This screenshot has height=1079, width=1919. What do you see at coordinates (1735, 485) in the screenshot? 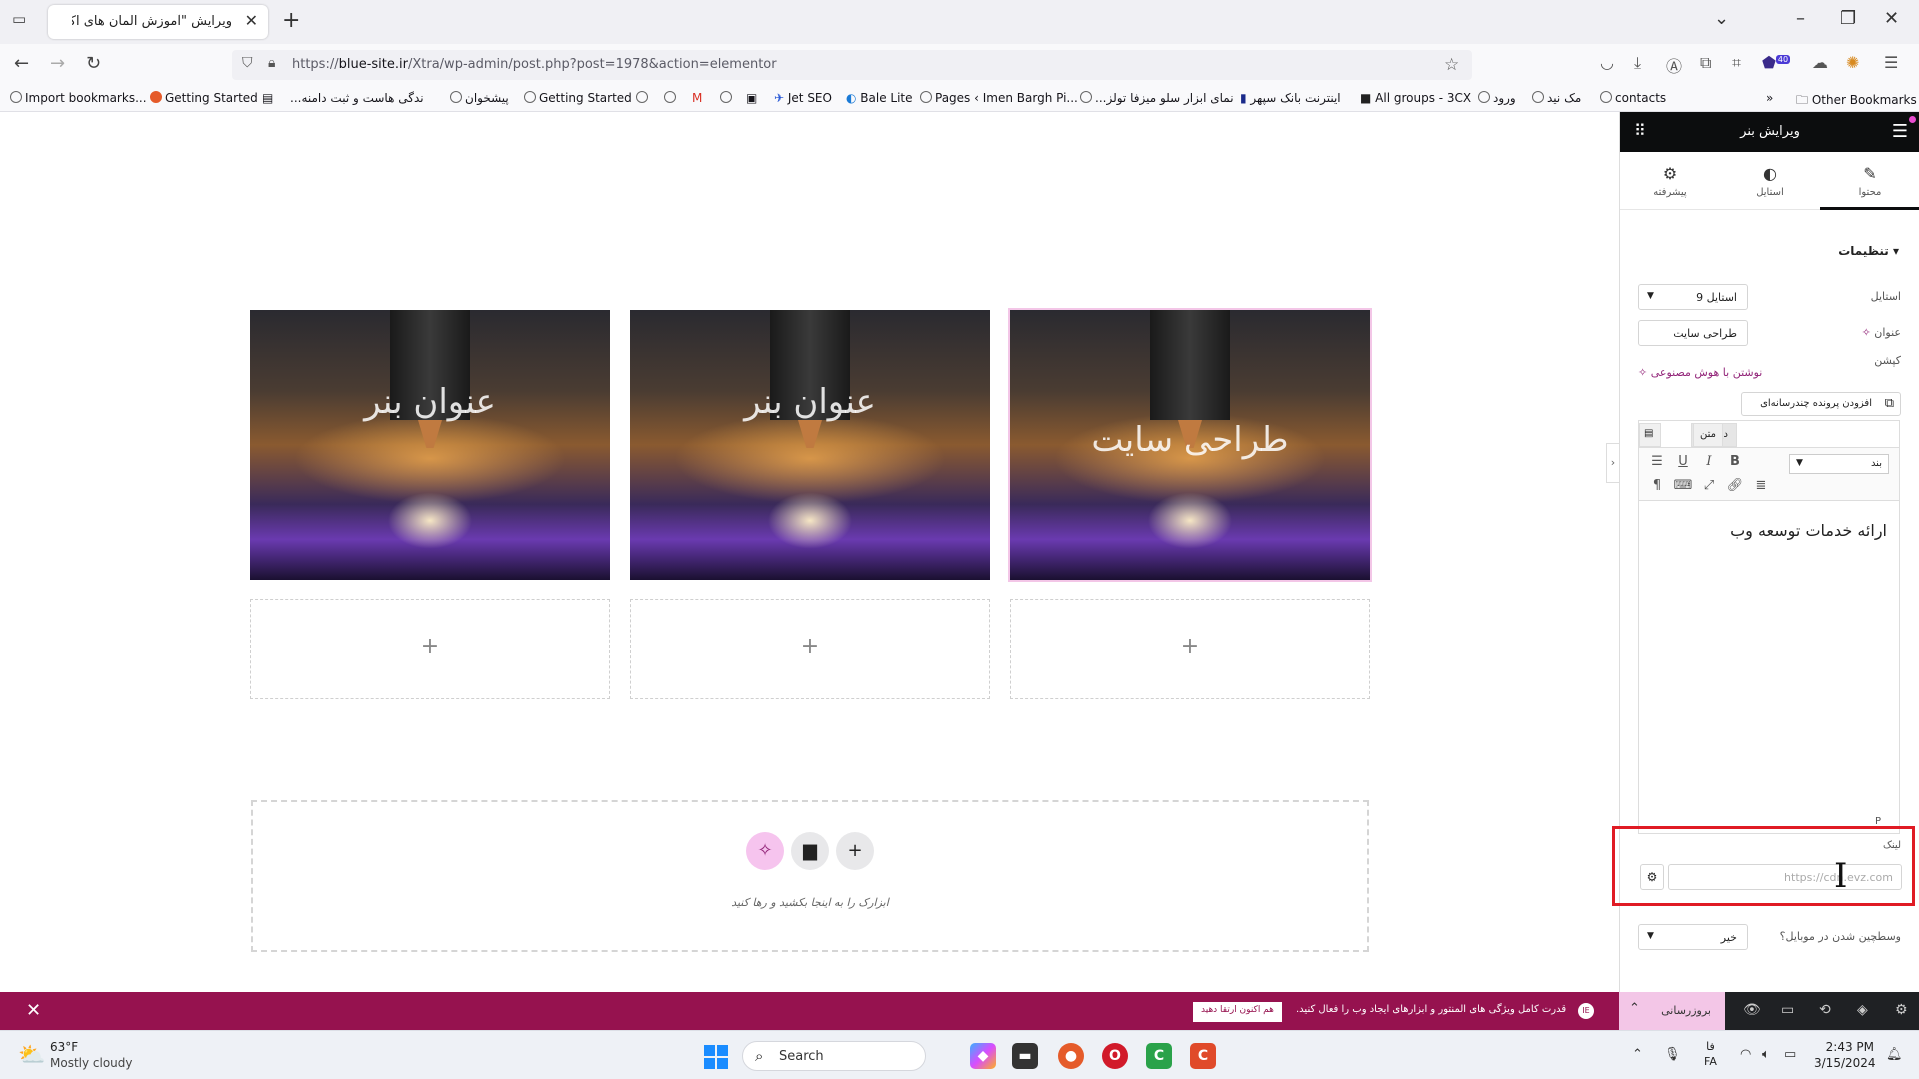
I see `link-icon: 🔗︎` at bounding box center [1735, 485].